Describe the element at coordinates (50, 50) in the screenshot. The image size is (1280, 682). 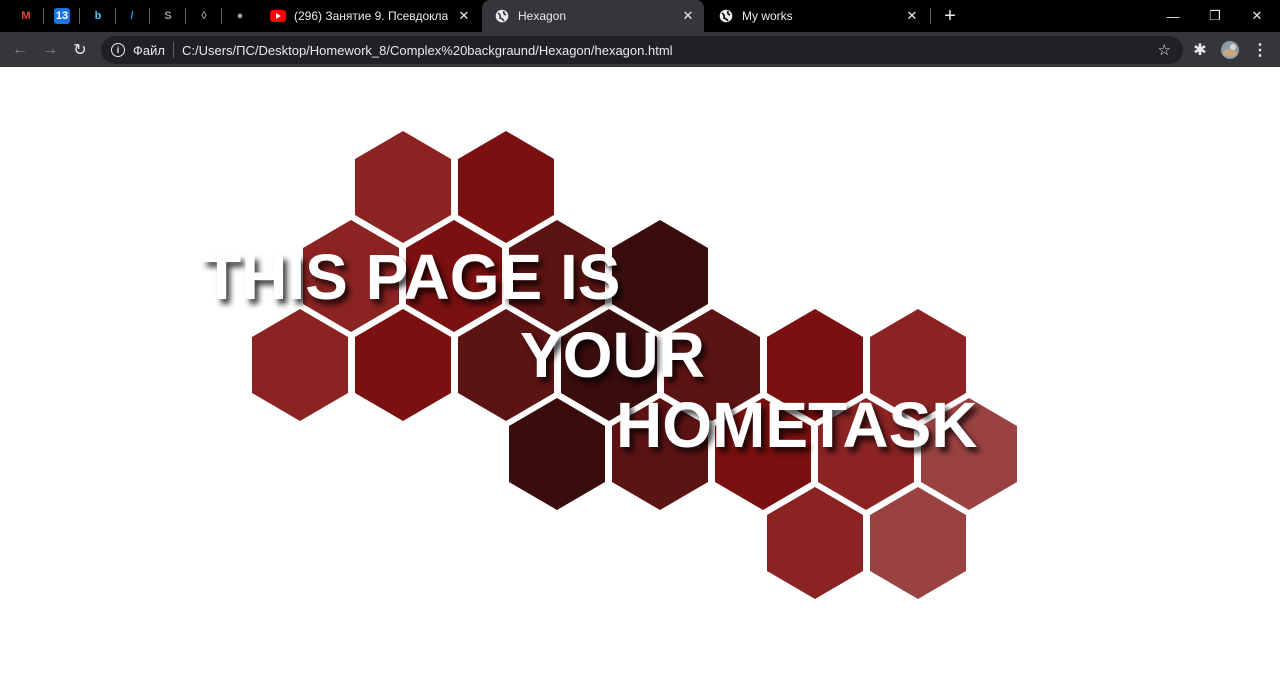
I see `forward-button: →` at that location.